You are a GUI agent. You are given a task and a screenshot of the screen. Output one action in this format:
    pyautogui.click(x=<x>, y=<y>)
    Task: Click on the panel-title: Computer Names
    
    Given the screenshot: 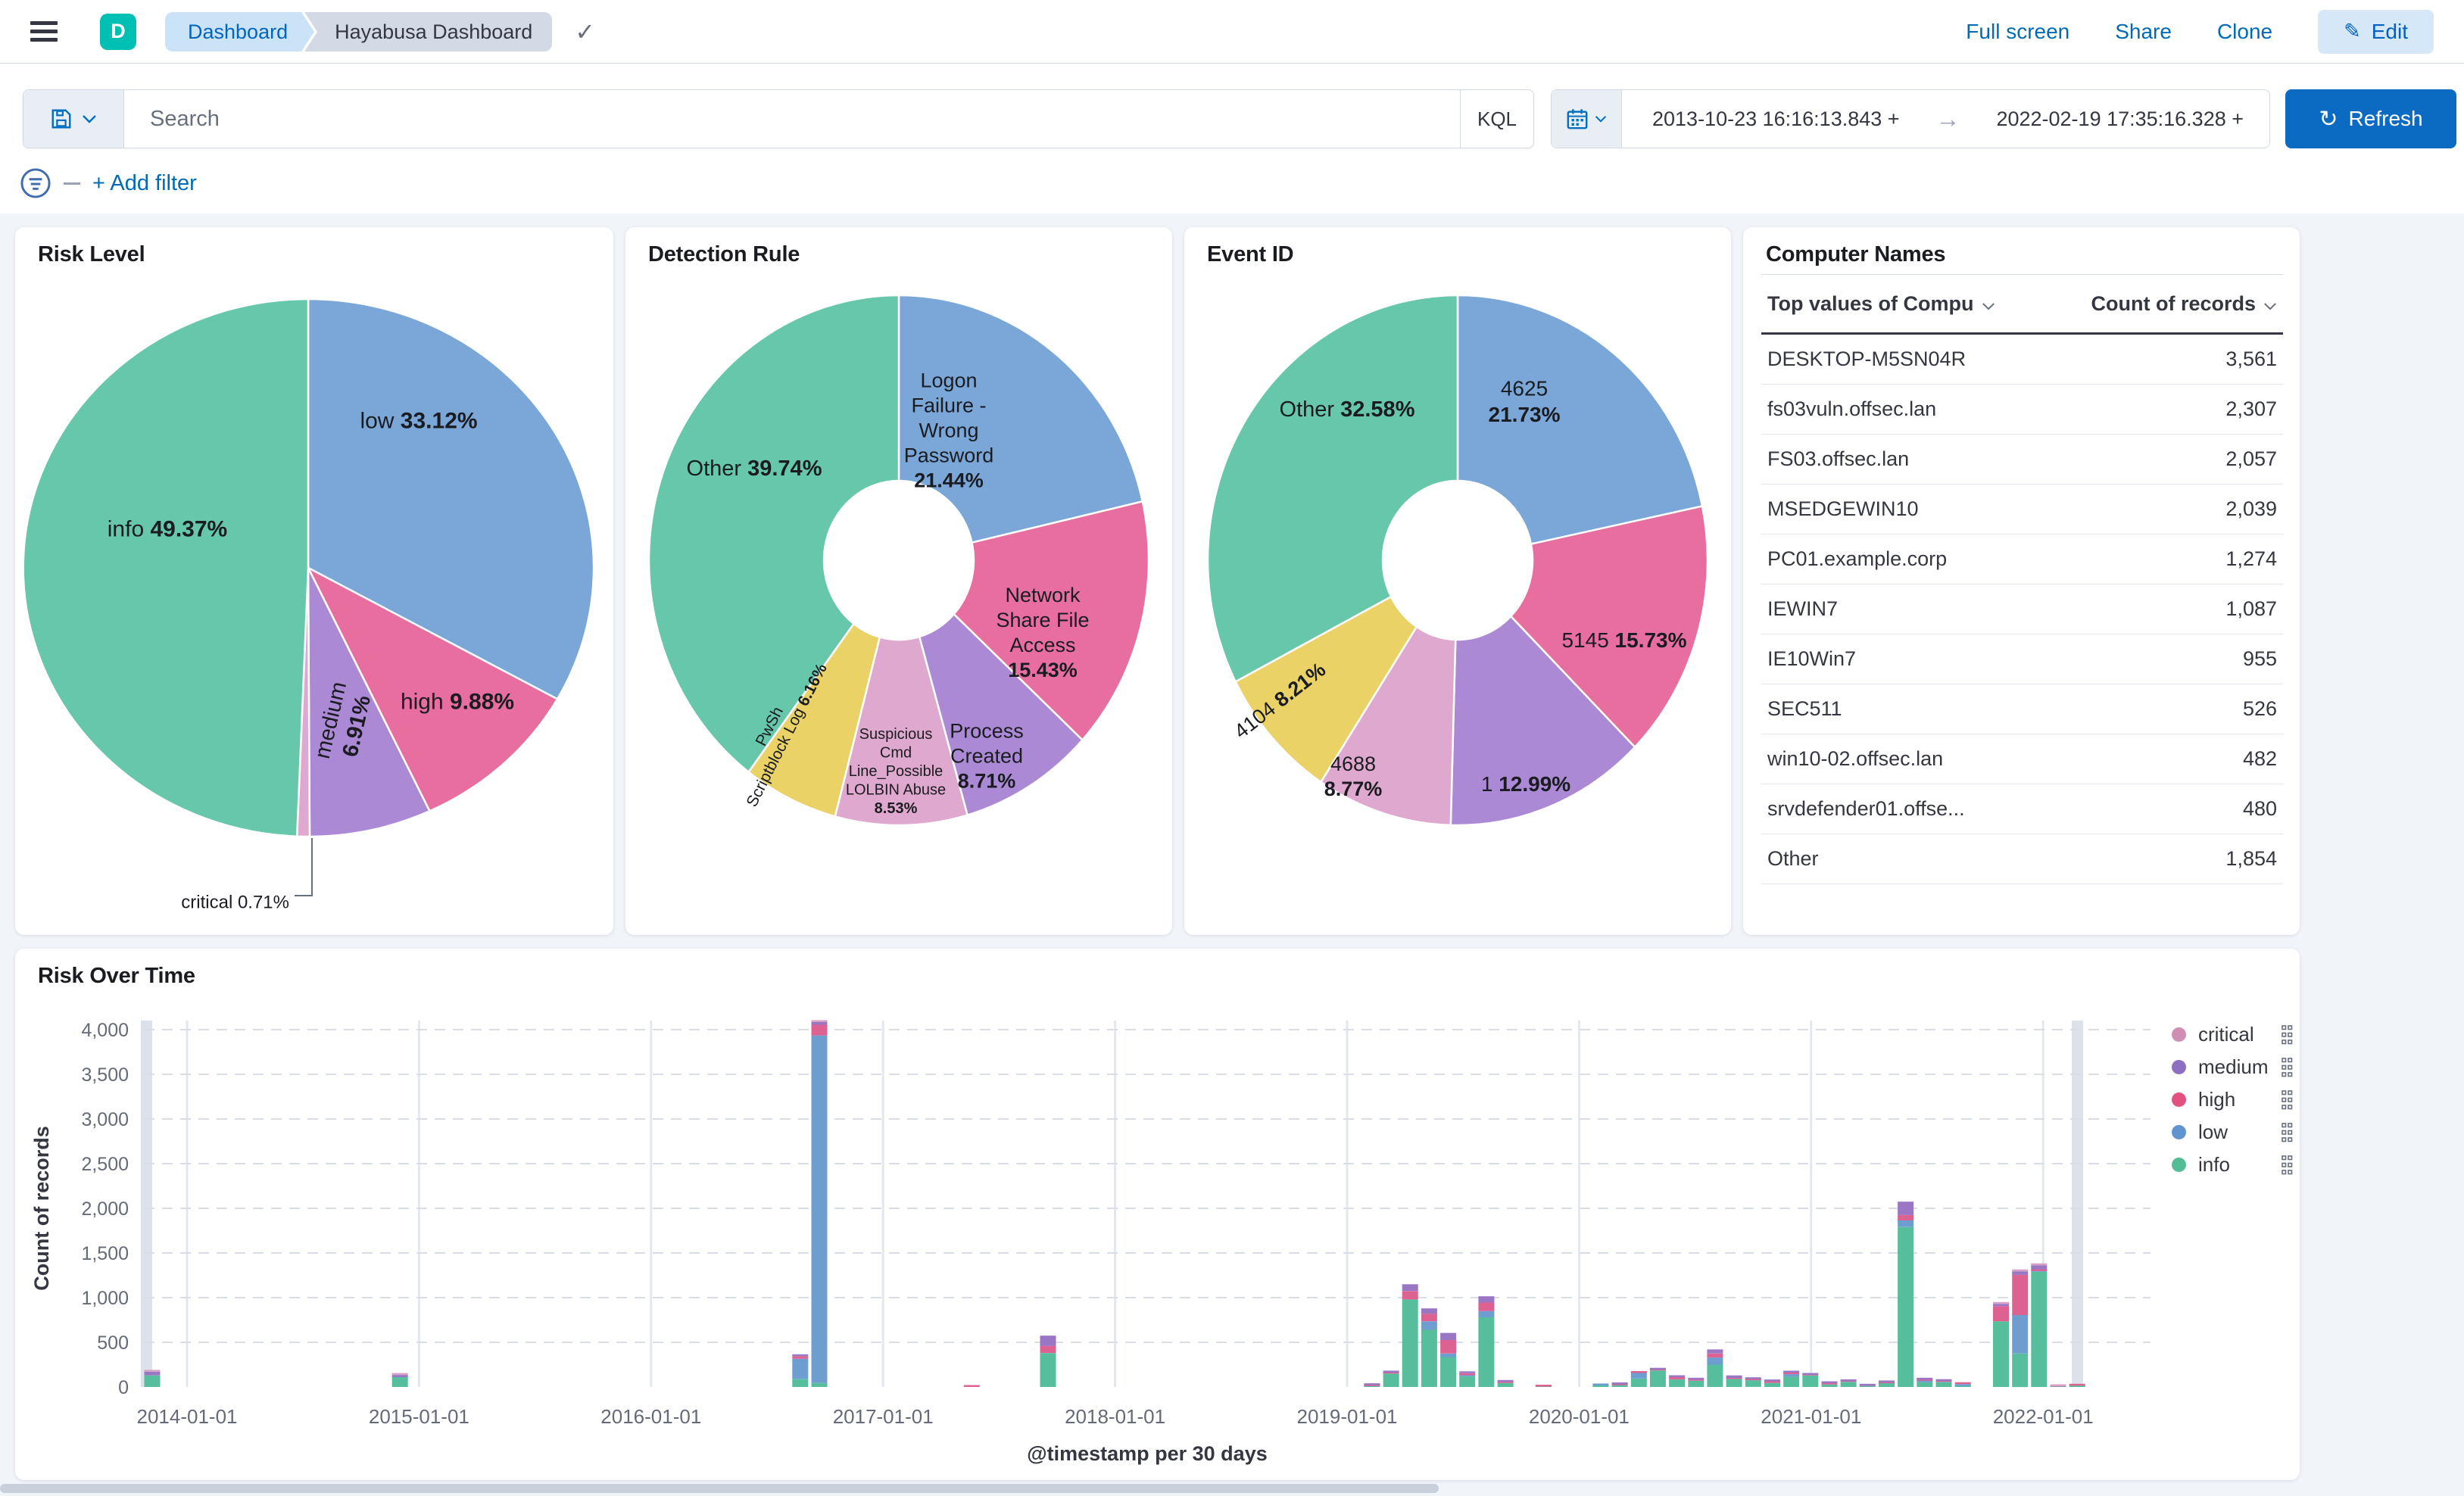 What is the action you would take?
    pyautogui.click(x=1856, y=254)
    